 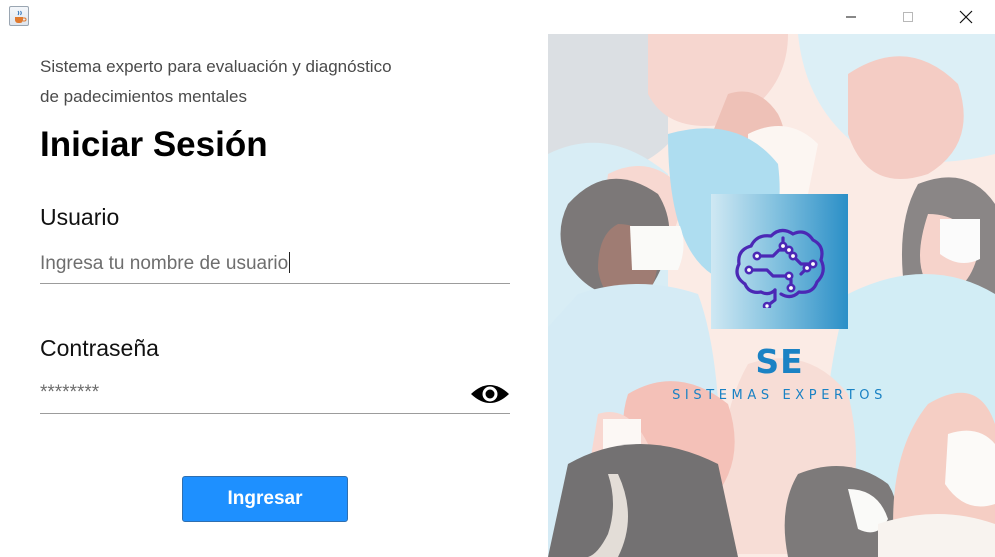 What do you see at coordinates (290, 262) in the screenshot?
I see `text-caret` at bounding box center [290, 262].